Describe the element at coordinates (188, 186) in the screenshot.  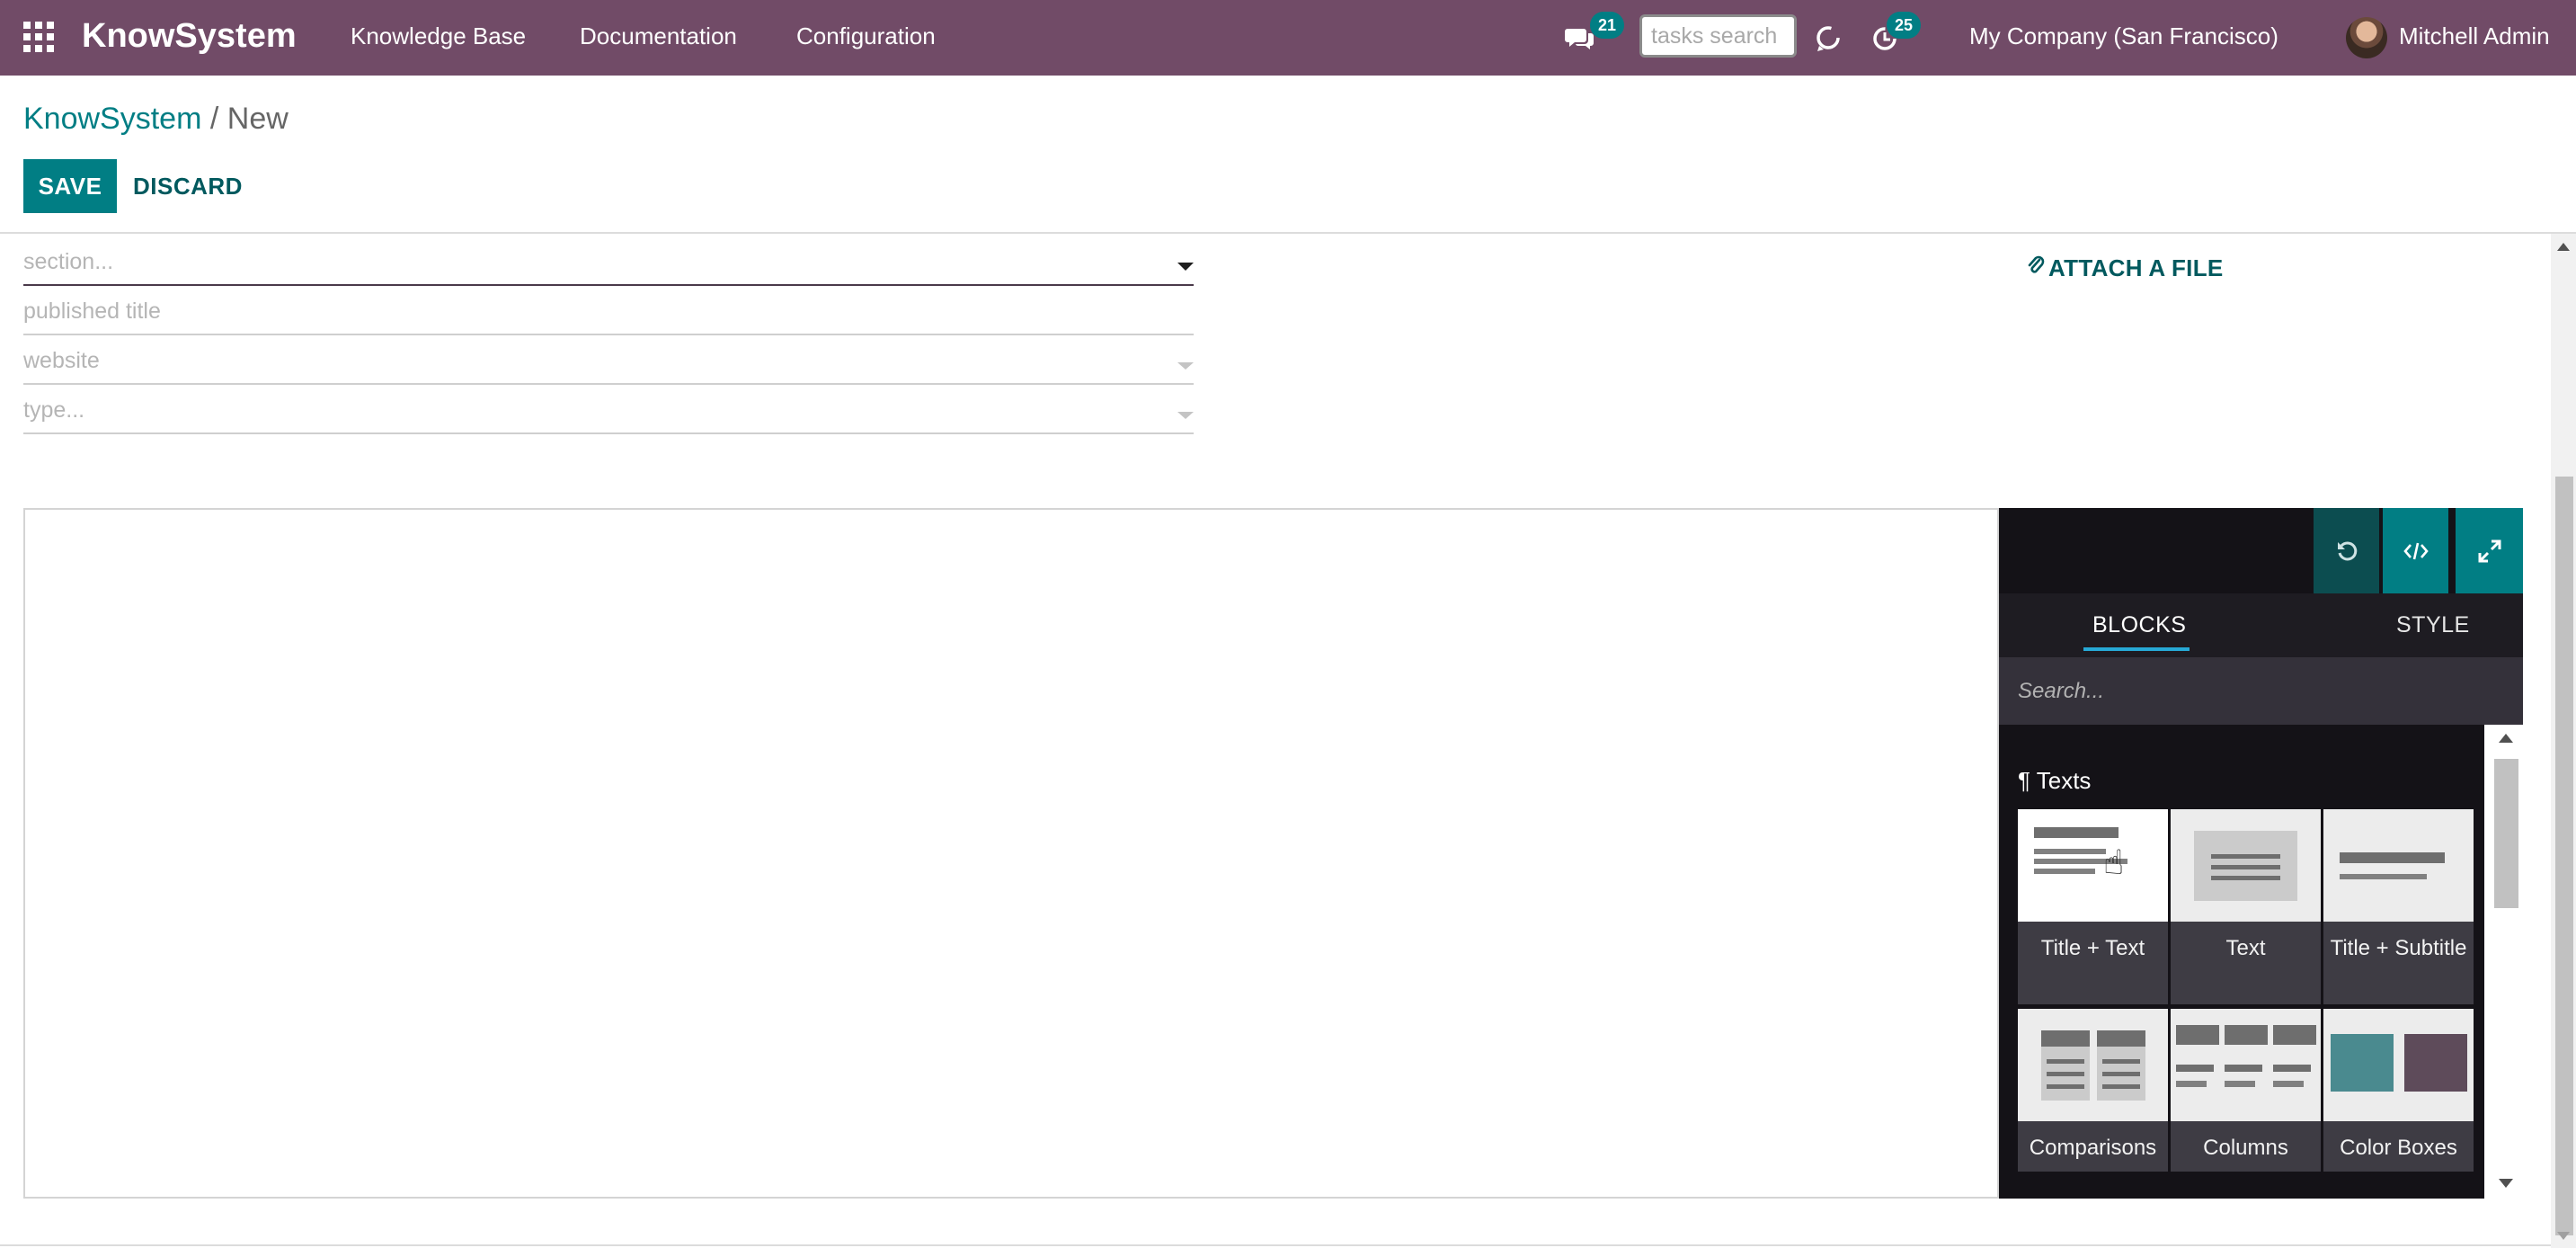
I see `discard-button: DISCARD` at that location.